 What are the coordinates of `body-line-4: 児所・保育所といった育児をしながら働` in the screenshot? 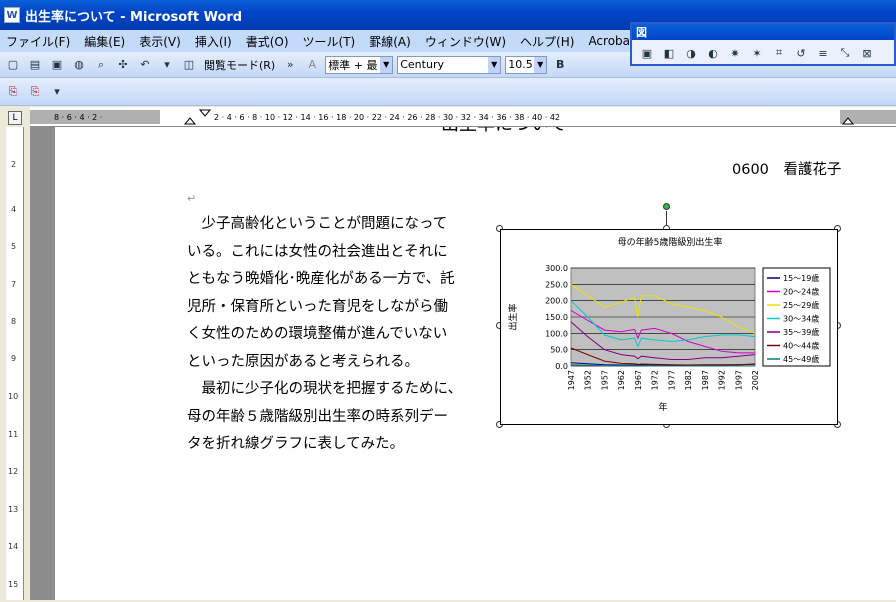 It's located at (317, 306).